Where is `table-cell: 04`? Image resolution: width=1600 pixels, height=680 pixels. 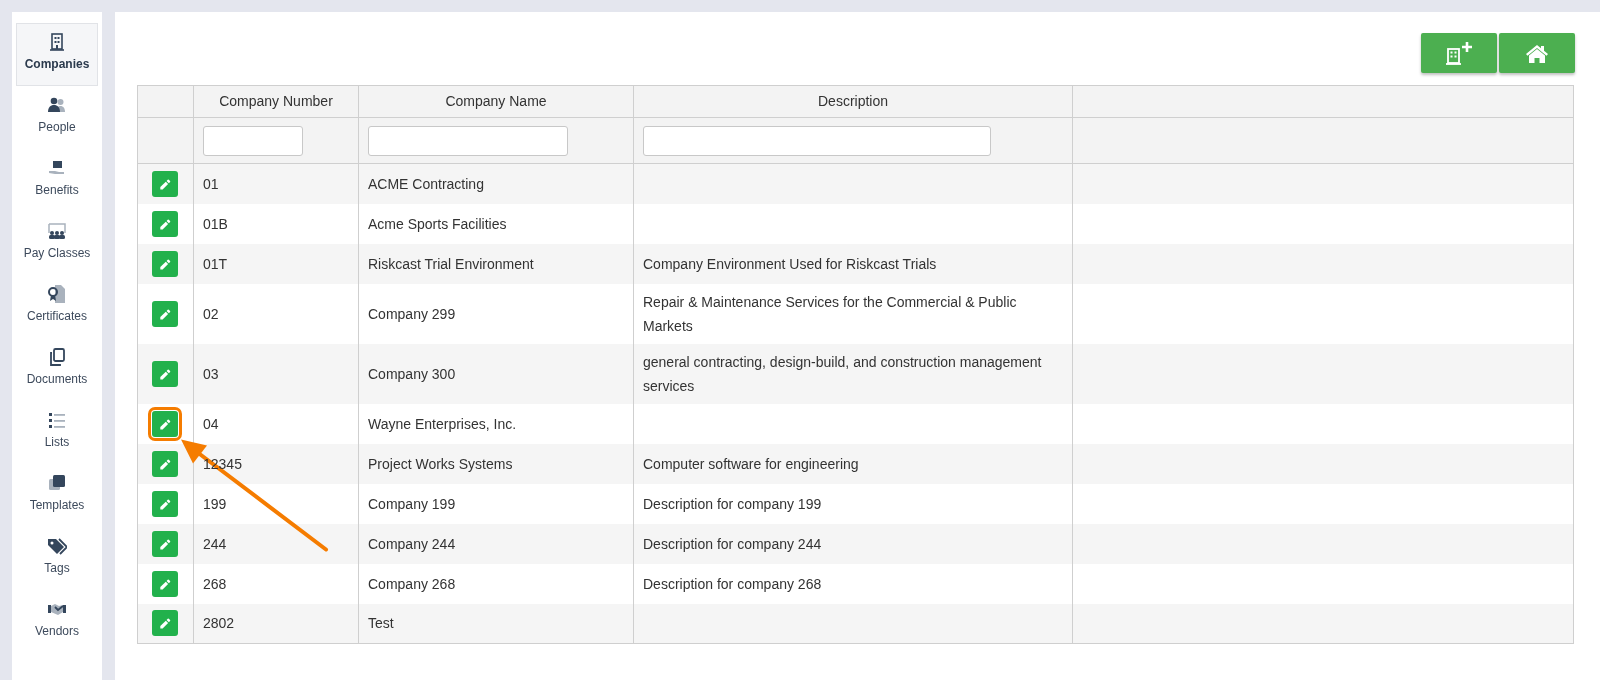 table-cell: 04 is located at coordinates (211, 423).